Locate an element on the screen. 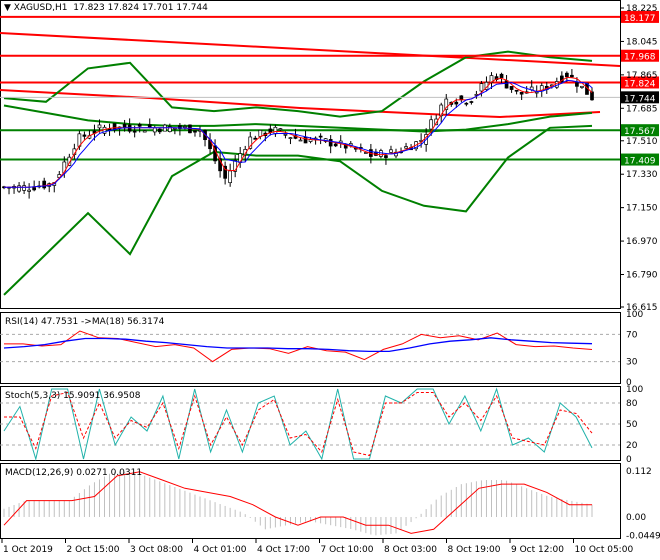 Image resolution: width=660 pixels, height=560 pixels. price-tick-label: 18.225 is located at coordinates (642, 9).